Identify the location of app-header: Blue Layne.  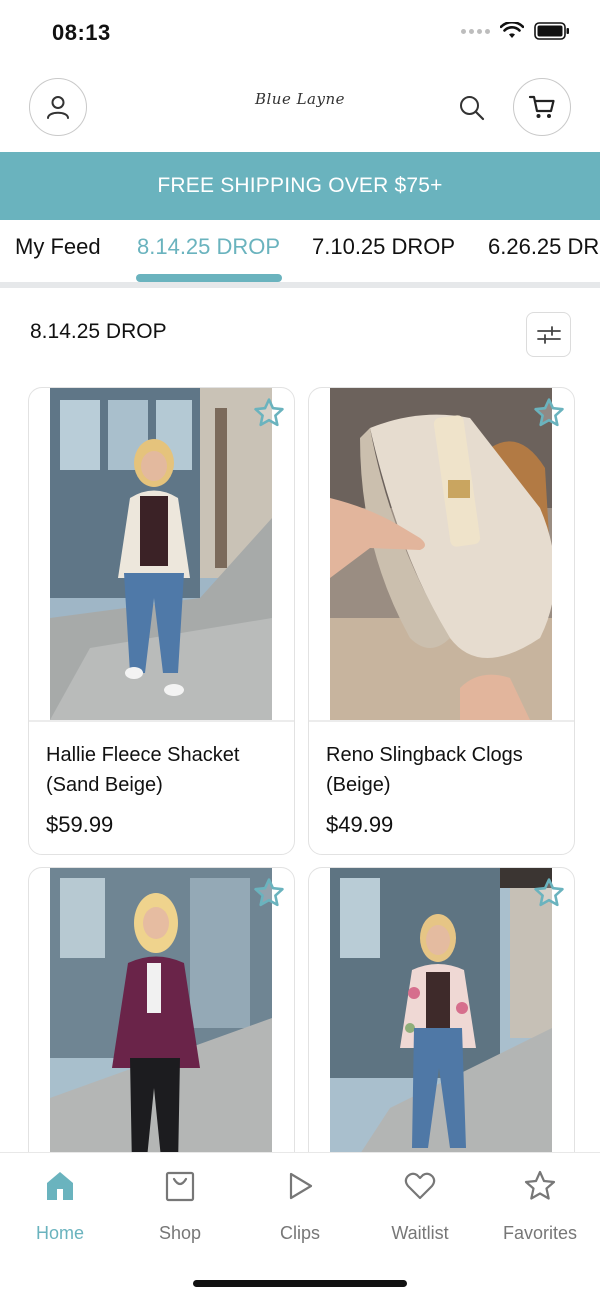
(300, 108).